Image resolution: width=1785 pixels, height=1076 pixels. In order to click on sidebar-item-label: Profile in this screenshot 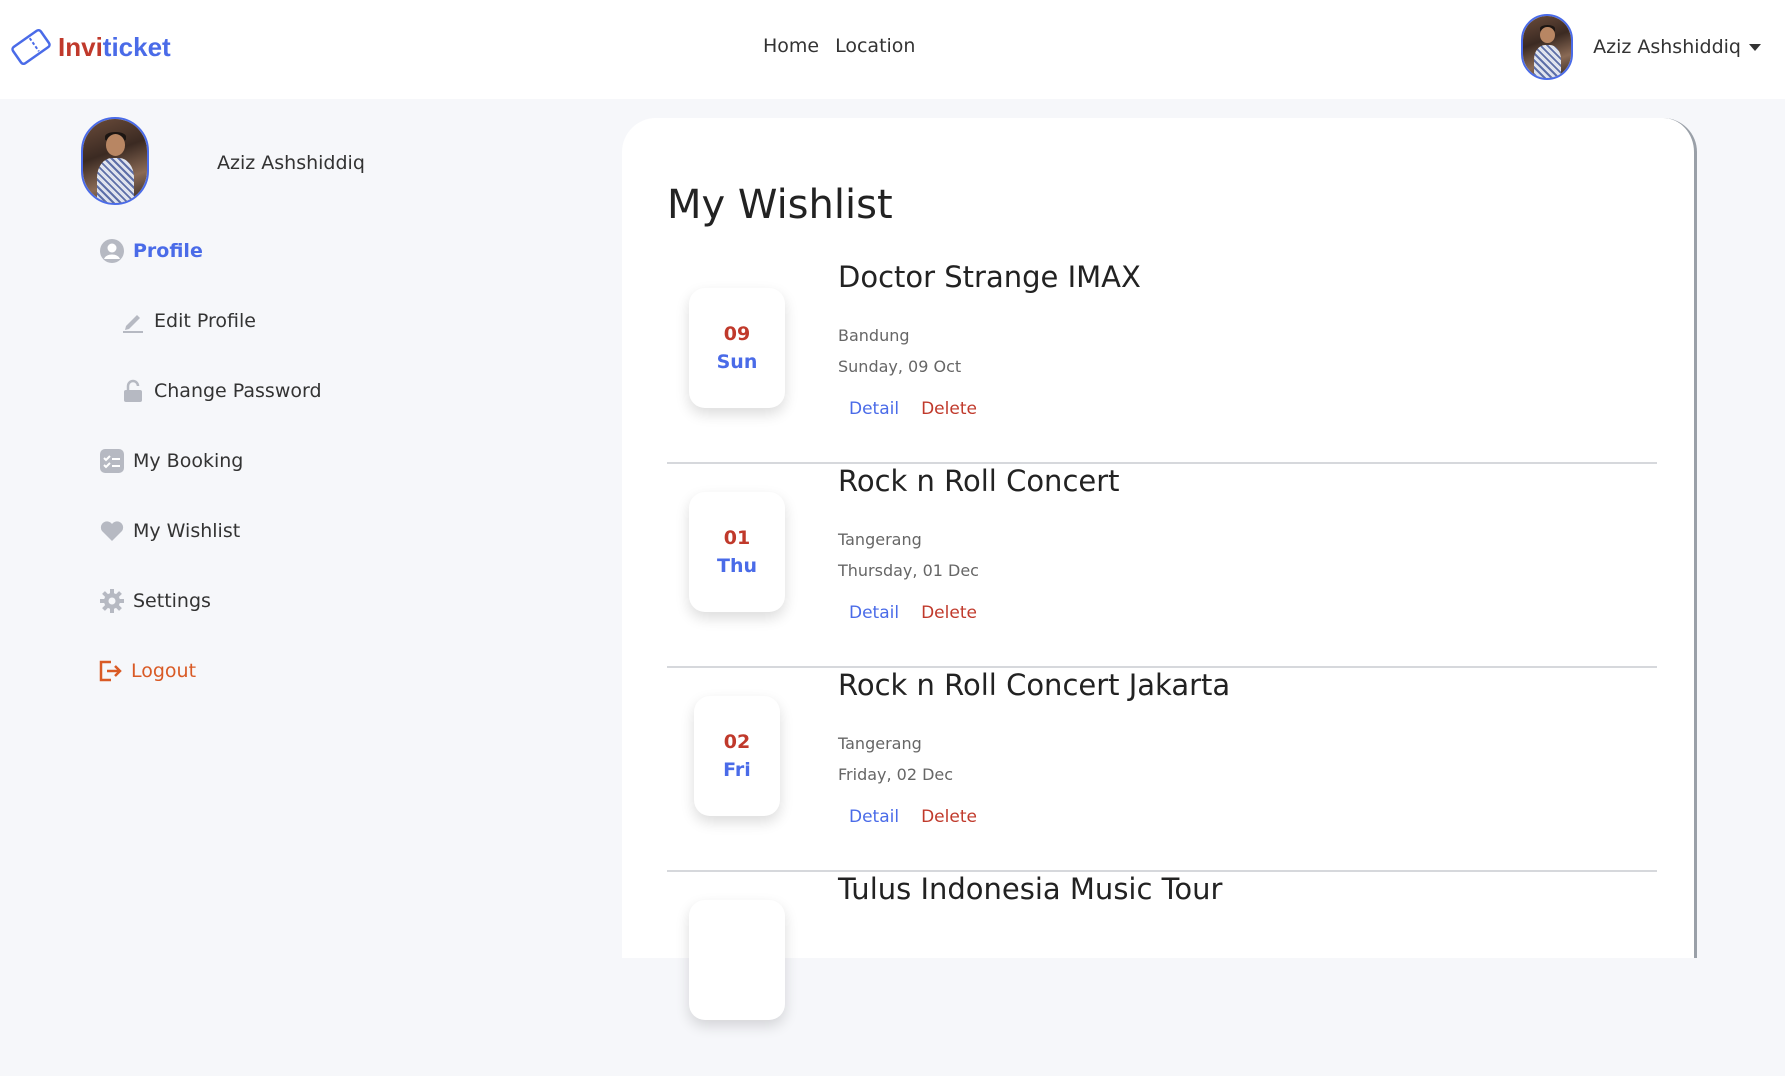, I will do `click(168, 251)`.